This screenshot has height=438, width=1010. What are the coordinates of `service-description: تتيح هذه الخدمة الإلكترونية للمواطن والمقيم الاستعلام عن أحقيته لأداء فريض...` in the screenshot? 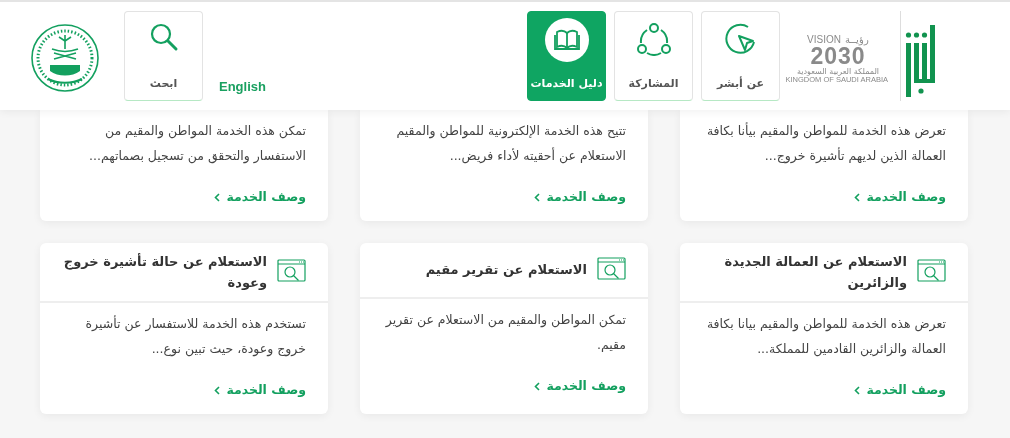 It's located at (510, 144).